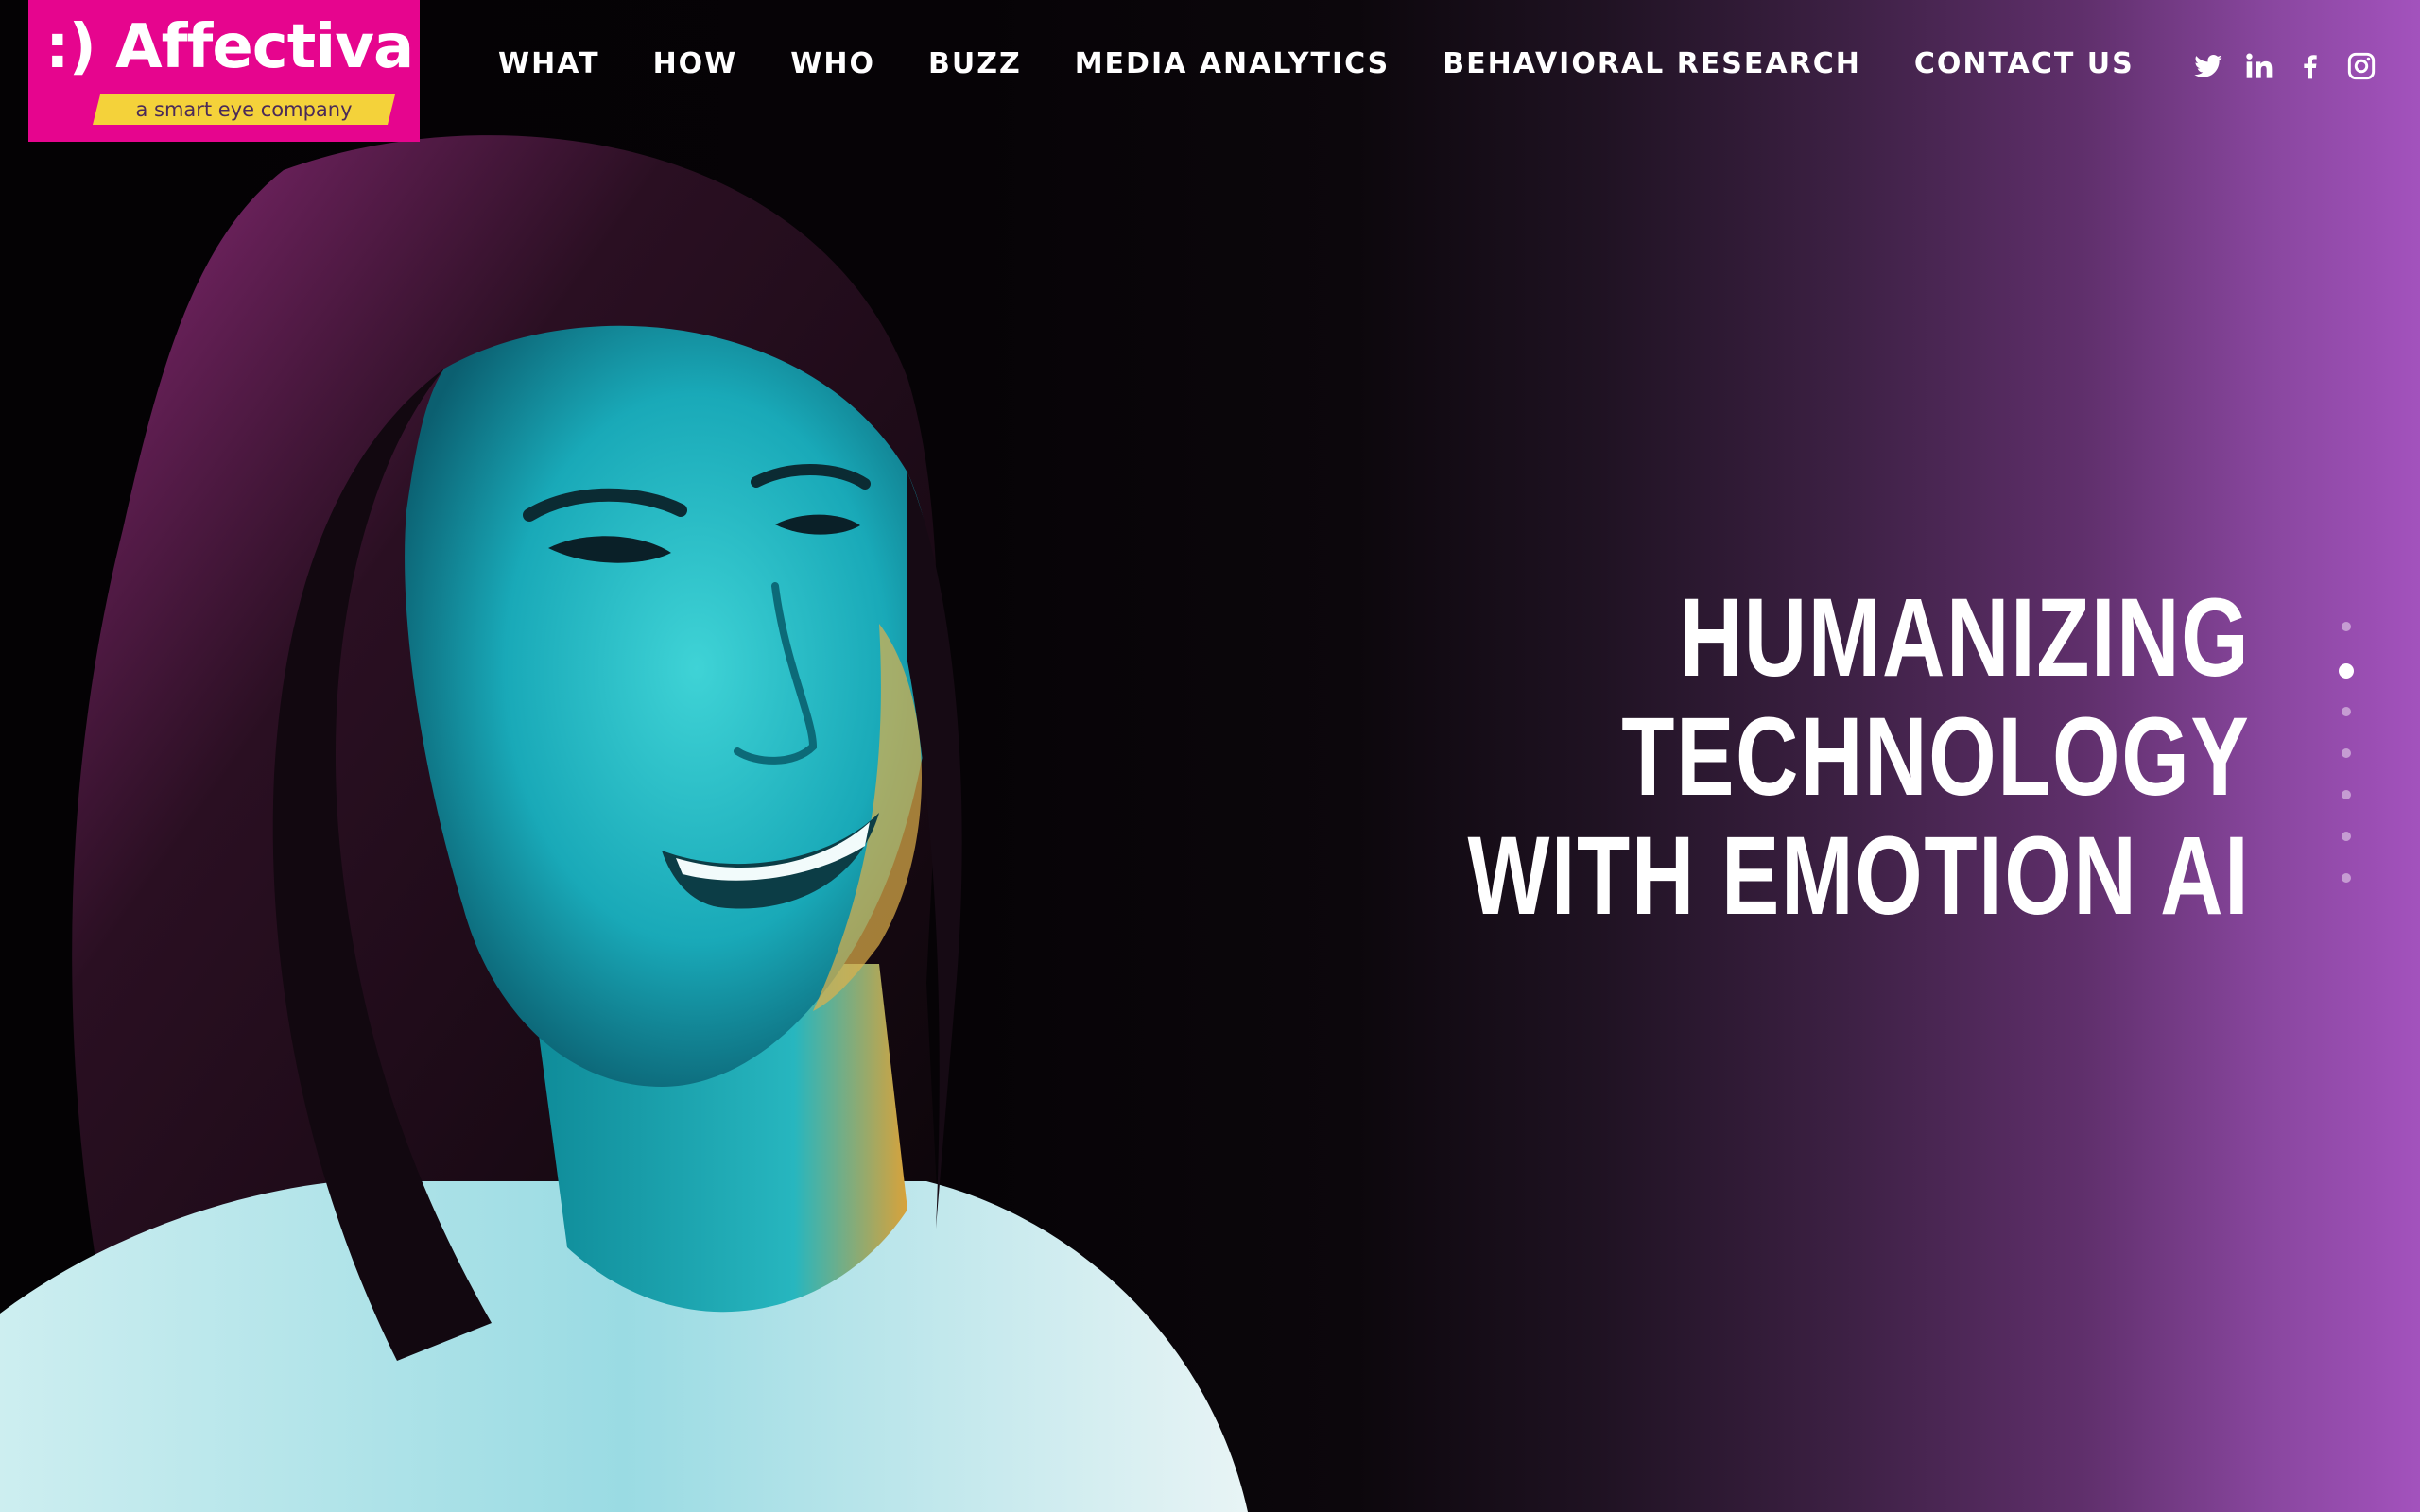 The width and height of the screenshot is (2420, 1512). I want to click on headline-line-1: HUMANIZING, so click(1964, 638).